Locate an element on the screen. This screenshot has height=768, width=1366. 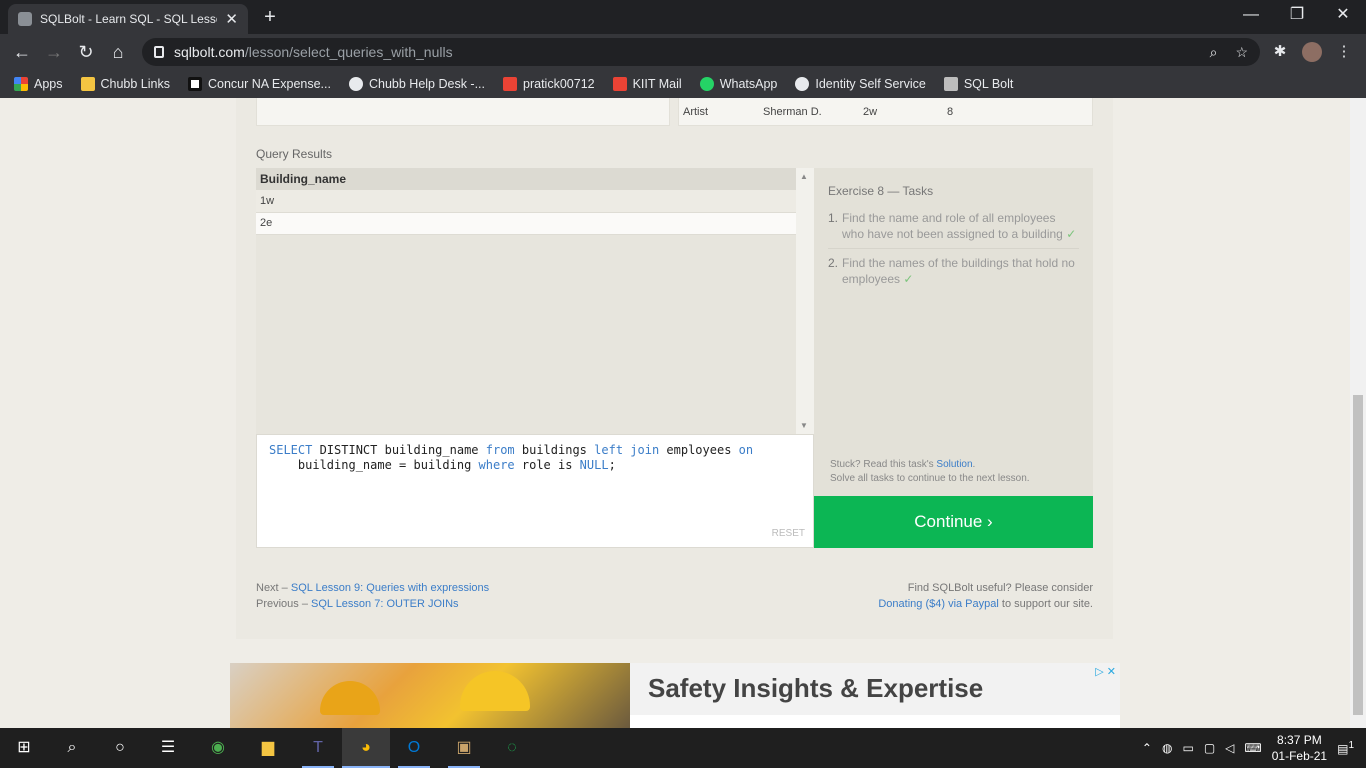
table-row: 1w is located at coordinates (526, 201).